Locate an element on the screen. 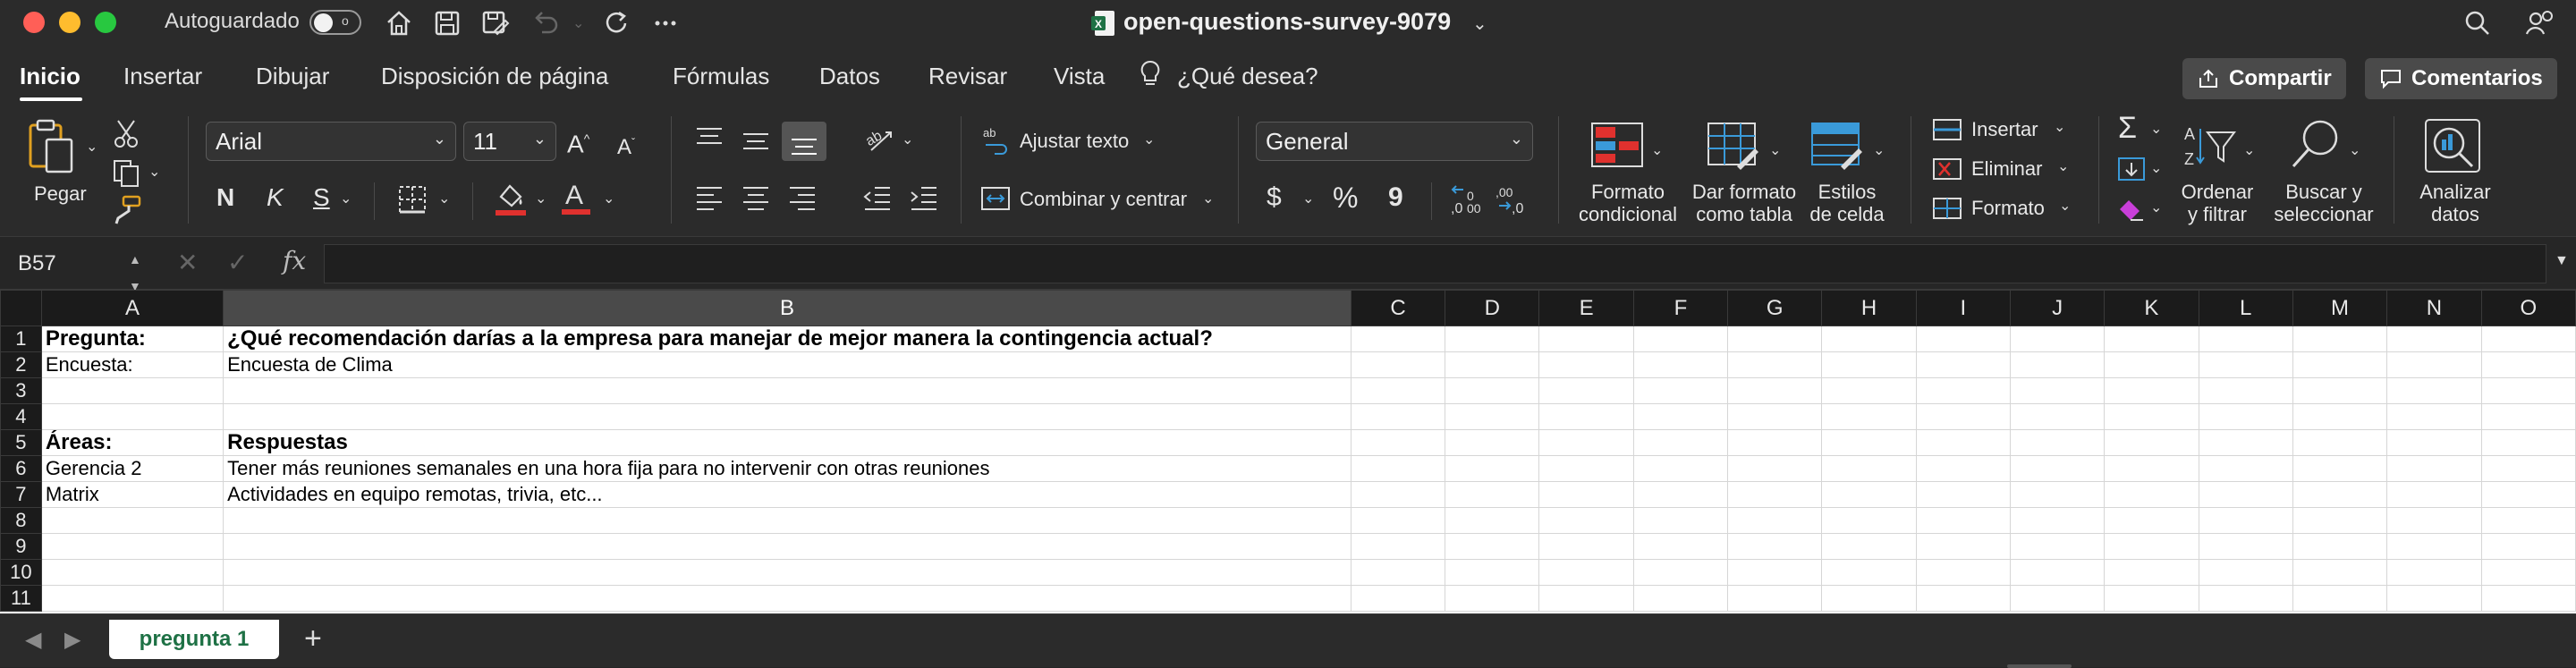 This screenshot has width=2576, height=668. cell-b: Encuesta de Clima is located at coordinates (787, 364).